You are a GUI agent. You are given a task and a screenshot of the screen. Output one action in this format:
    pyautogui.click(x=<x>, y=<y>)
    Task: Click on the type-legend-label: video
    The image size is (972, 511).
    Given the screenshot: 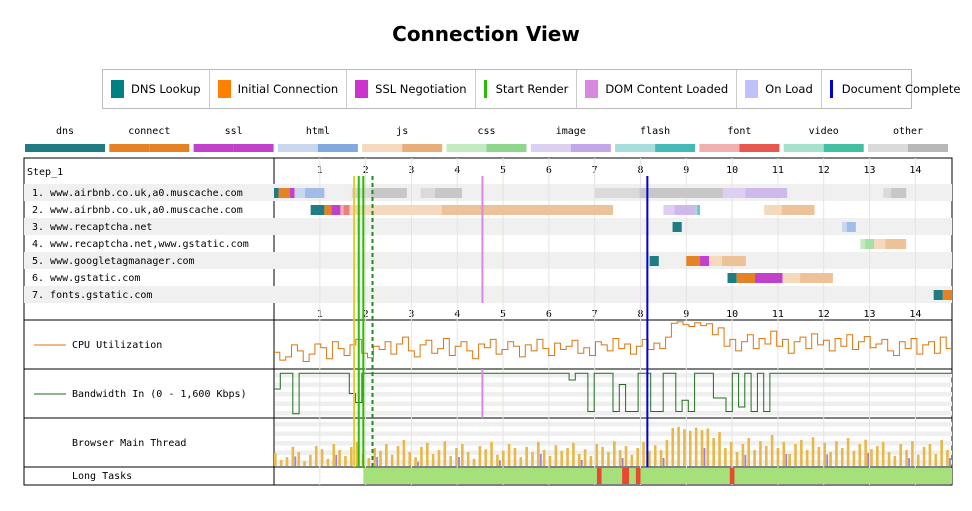 What is the action you would take?
    pyautogui.click(x=824, y=131)
    